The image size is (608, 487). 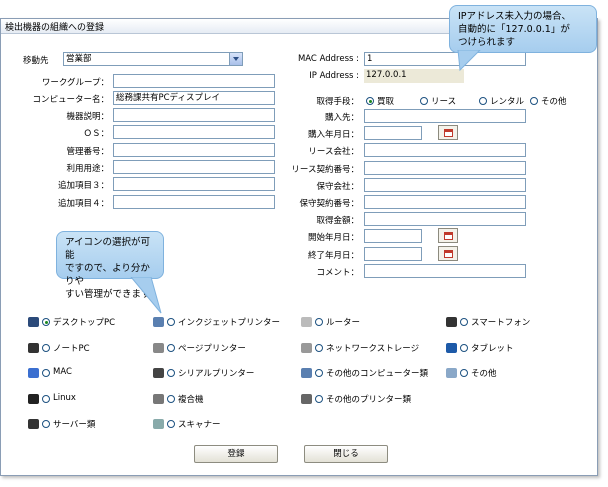 What do you see at coordinates (451, 373) in the screenshot?
I see `gear-icon` at bounding box center [451, 373].